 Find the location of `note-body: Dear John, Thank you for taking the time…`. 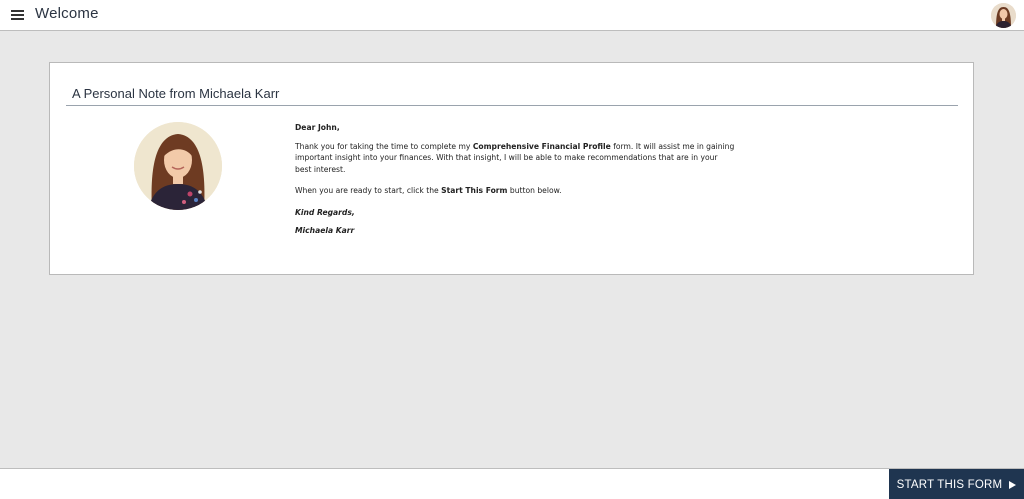

note-body: Dear John, Thank you for taking the time… is located at coordinates (515, 183).